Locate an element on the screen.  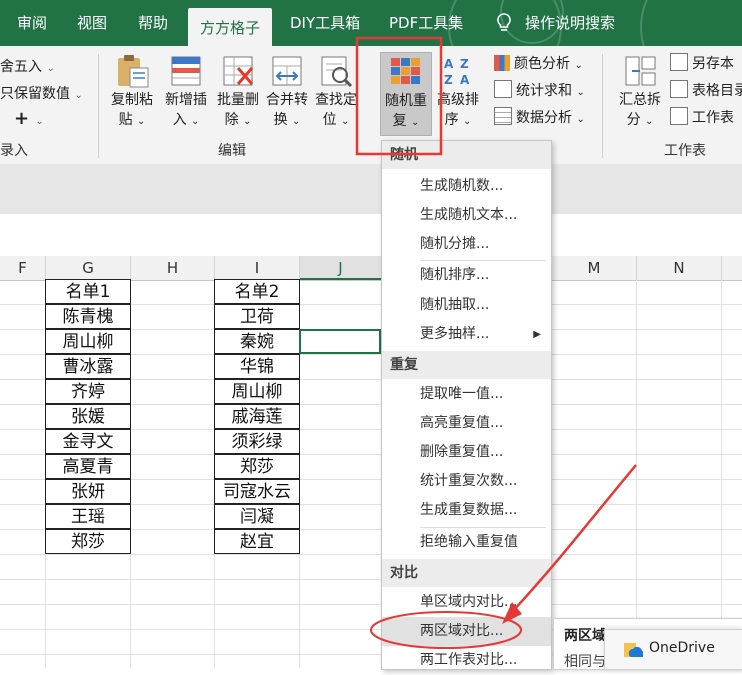
annotation-highlight-box is located at coordinates (399, 96).